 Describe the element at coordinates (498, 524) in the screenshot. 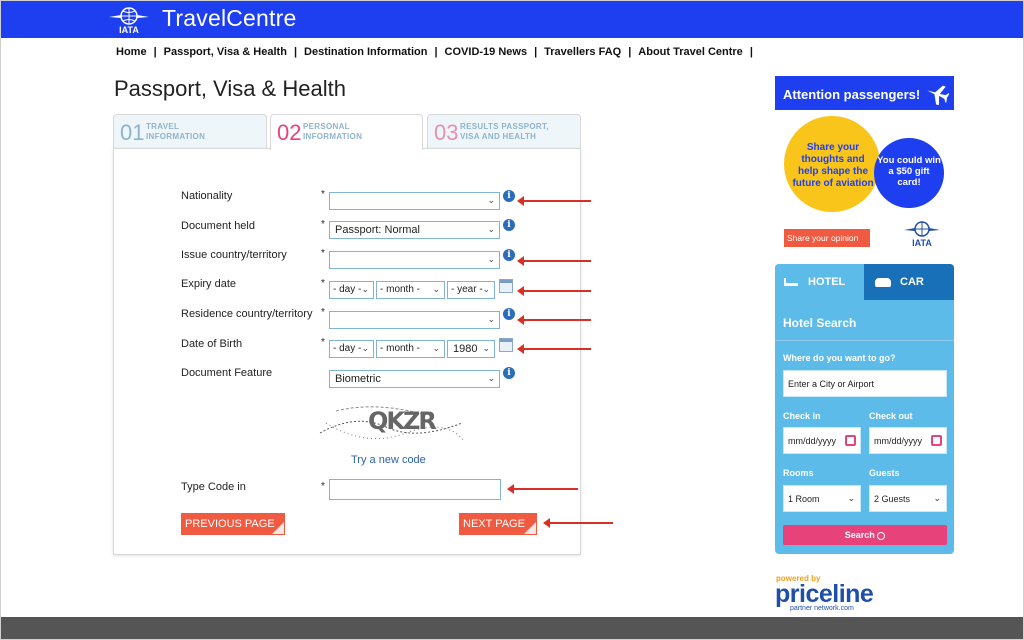

I see `next-page-button: NEXT PAGE` at that location.